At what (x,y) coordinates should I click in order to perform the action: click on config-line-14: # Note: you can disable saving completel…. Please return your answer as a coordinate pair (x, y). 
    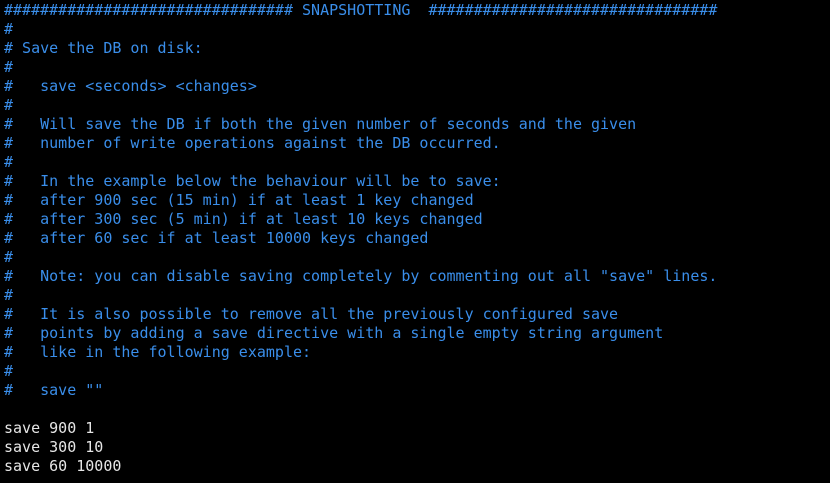
    Looking at the image, I should click on (361, 276).